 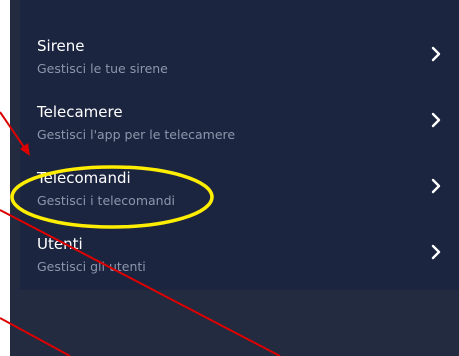 I want to click on menu-item-subtitle: Gestisci l'app per le telecamere, so click(x=136, y=134).